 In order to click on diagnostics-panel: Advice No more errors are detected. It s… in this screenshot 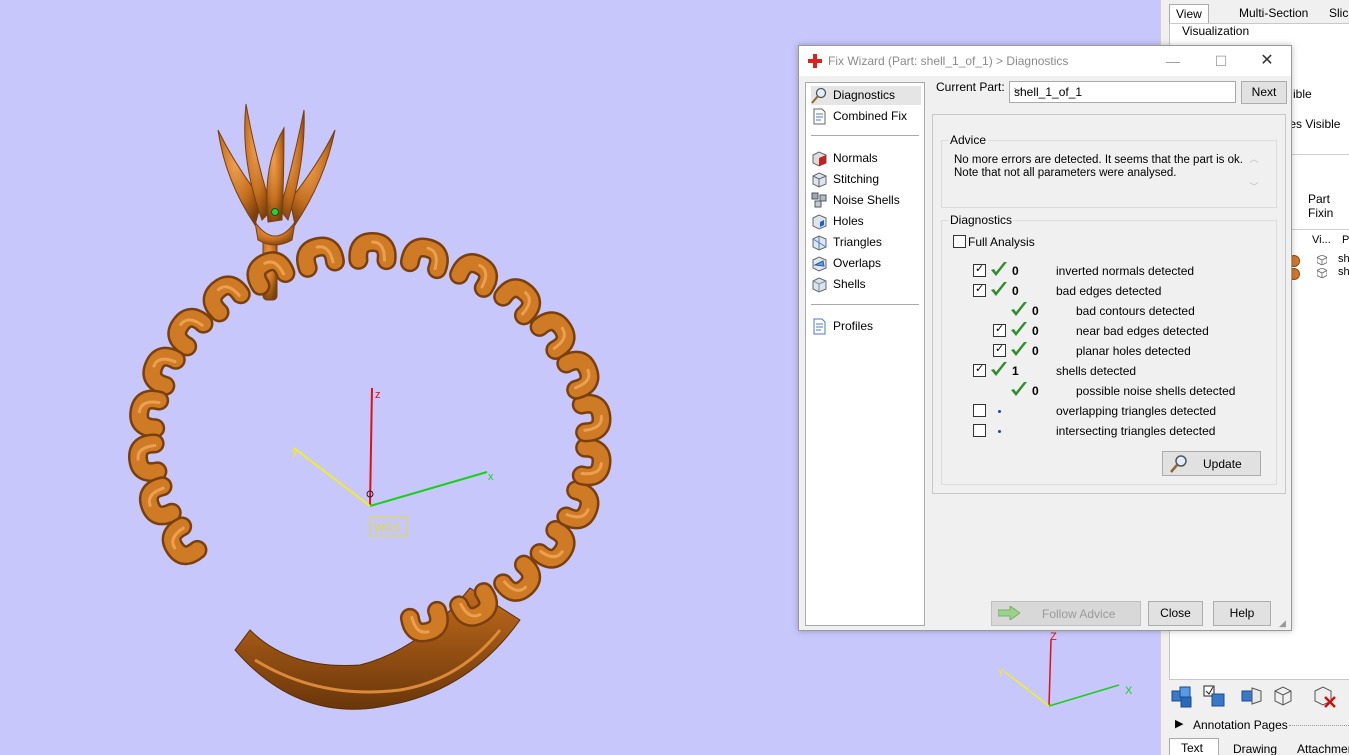, I will do `click(1109, 304)`.